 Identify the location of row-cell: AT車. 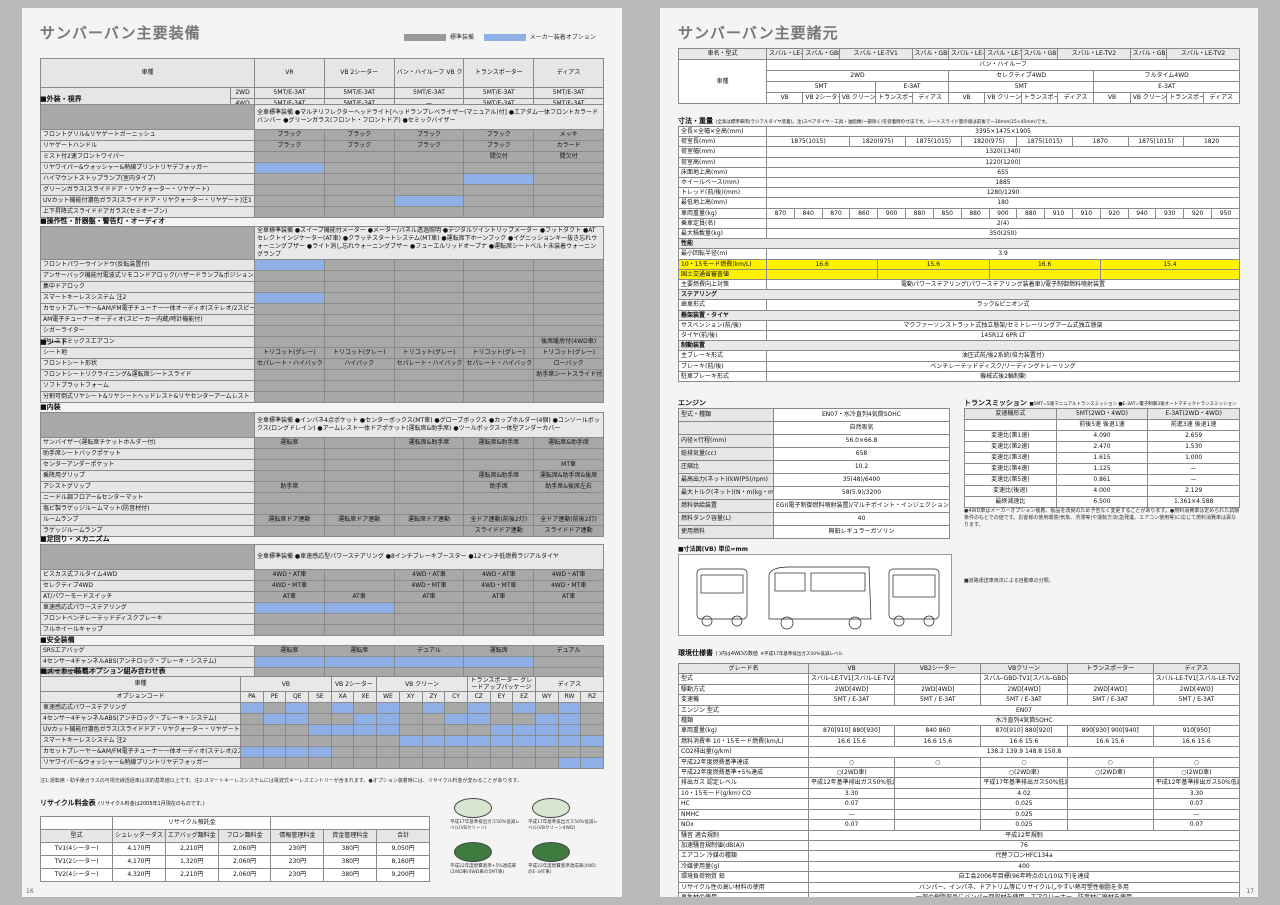
(429, 597).